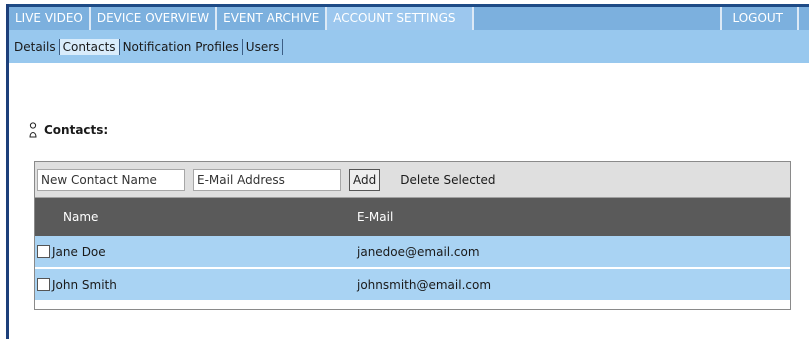 This screenshot has height=339, width=809. Describe the element at coordinates (76, 130) in the screenshot. I see `section-title: Contacts:` at that location.